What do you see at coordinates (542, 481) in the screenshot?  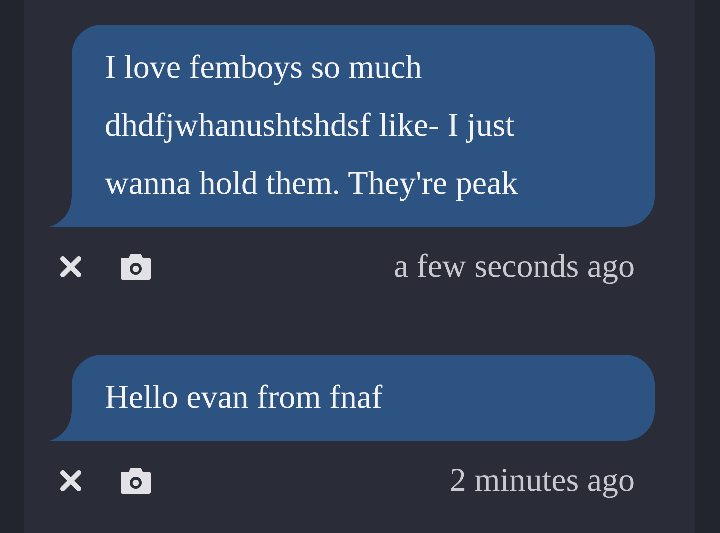 I see `timestamp: 2 minutes ago` at bounding box center [542, 481].